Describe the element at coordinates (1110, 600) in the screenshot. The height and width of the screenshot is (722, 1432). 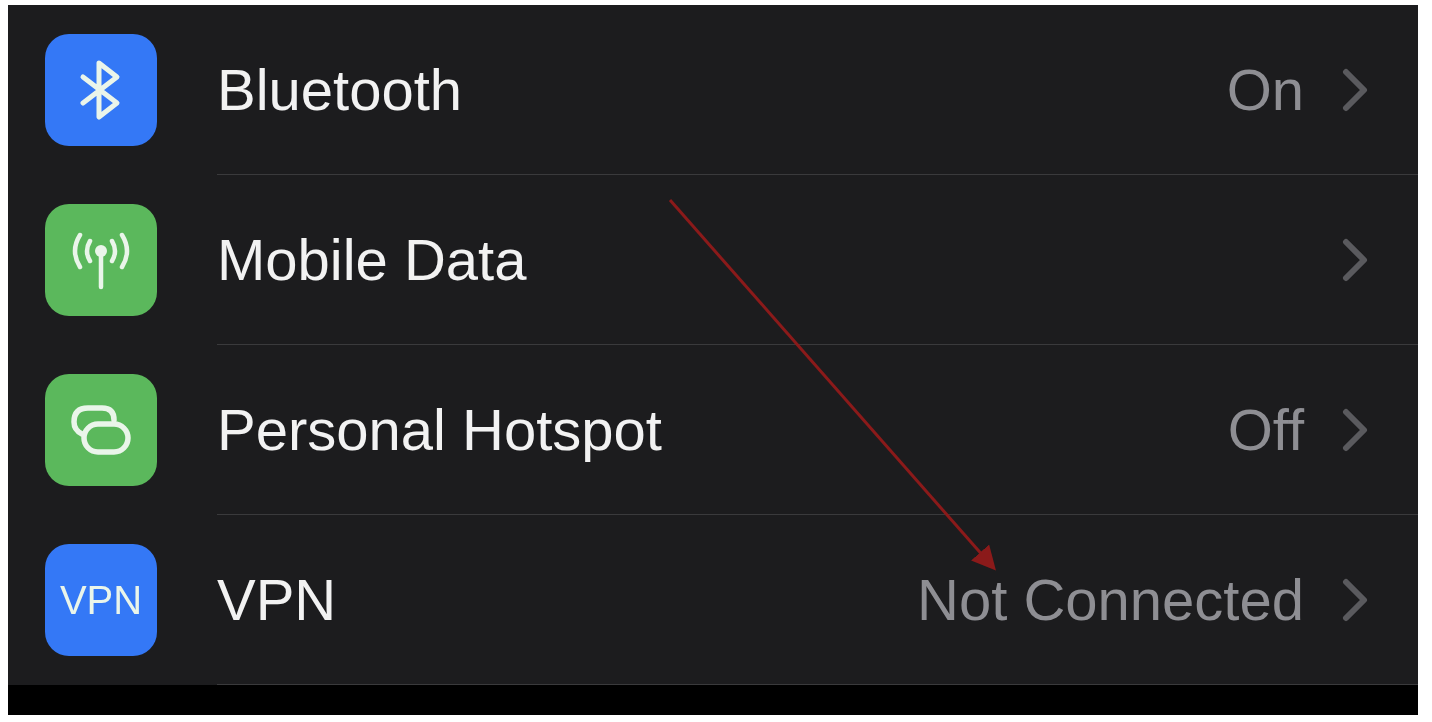
I see `row-value: Not Connected` at that location.